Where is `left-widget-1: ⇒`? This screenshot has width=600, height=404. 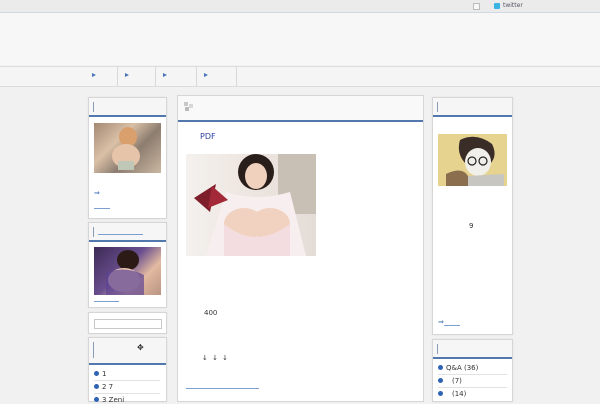
left-widget-1: ⇒ is located at coordinates (127, 158).